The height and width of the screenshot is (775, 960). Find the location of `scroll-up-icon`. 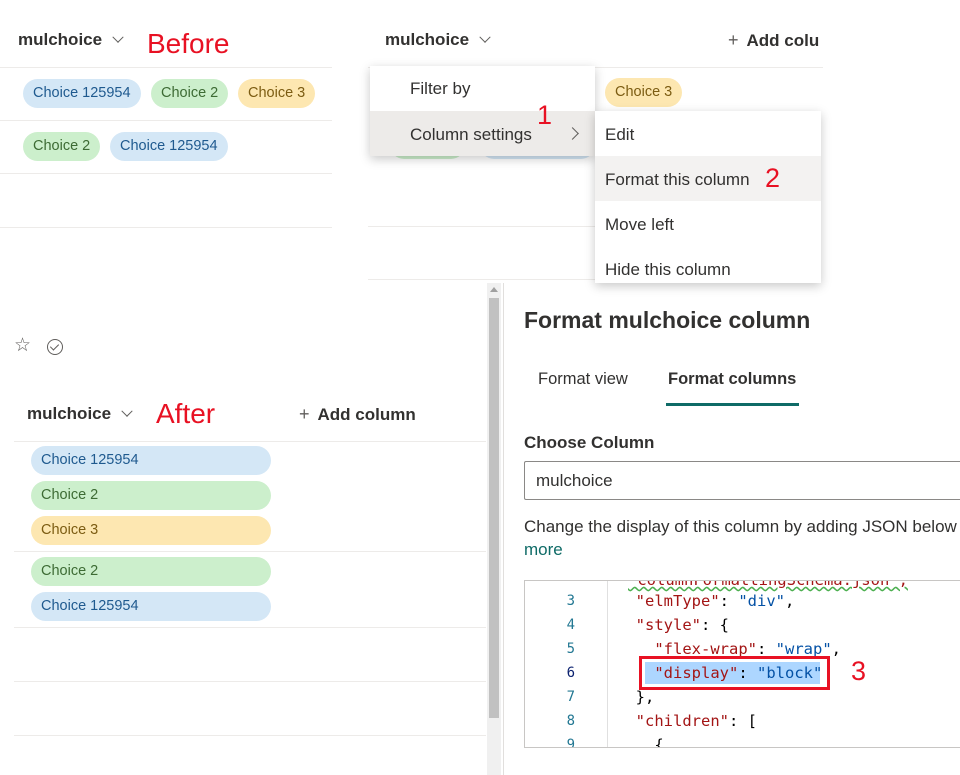

scroll-up-icon is located at coordinates (494, 289).